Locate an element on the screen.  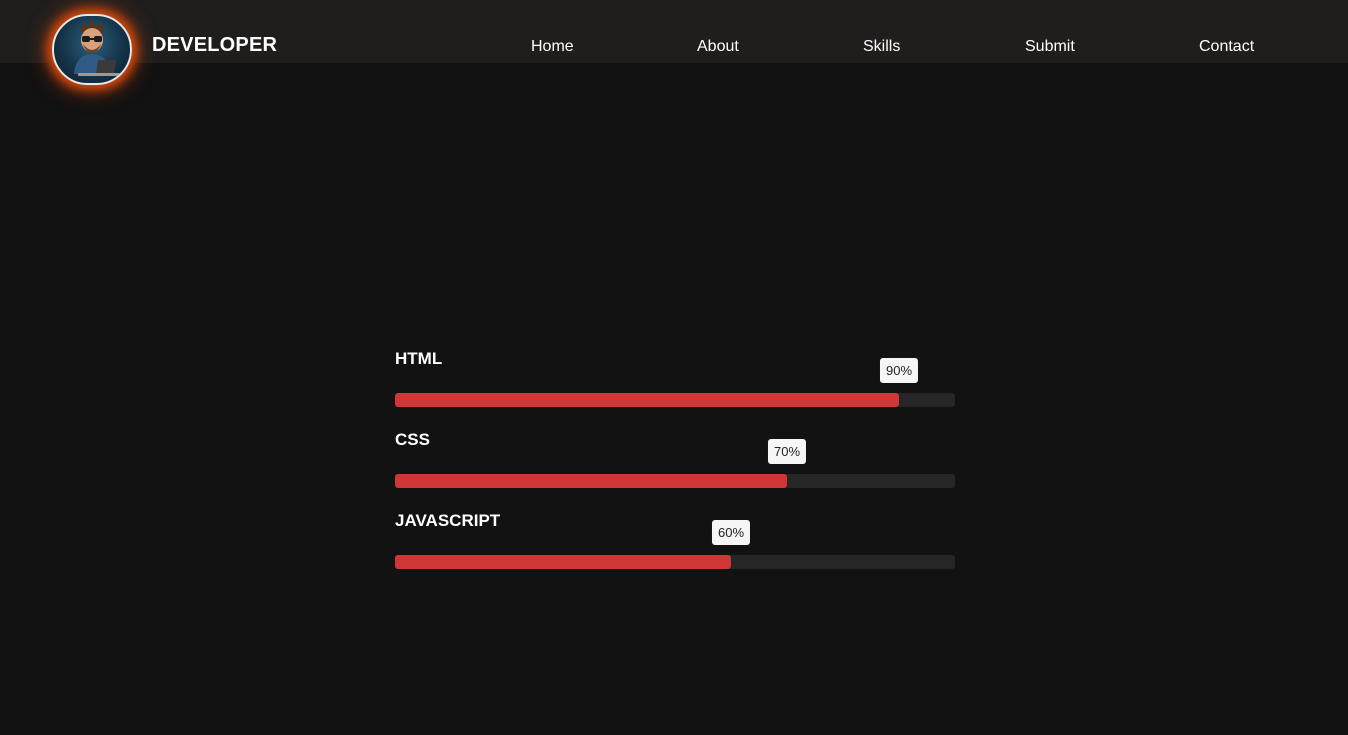
skill-percent-badge: 70% is located at coordinates (787, 451).